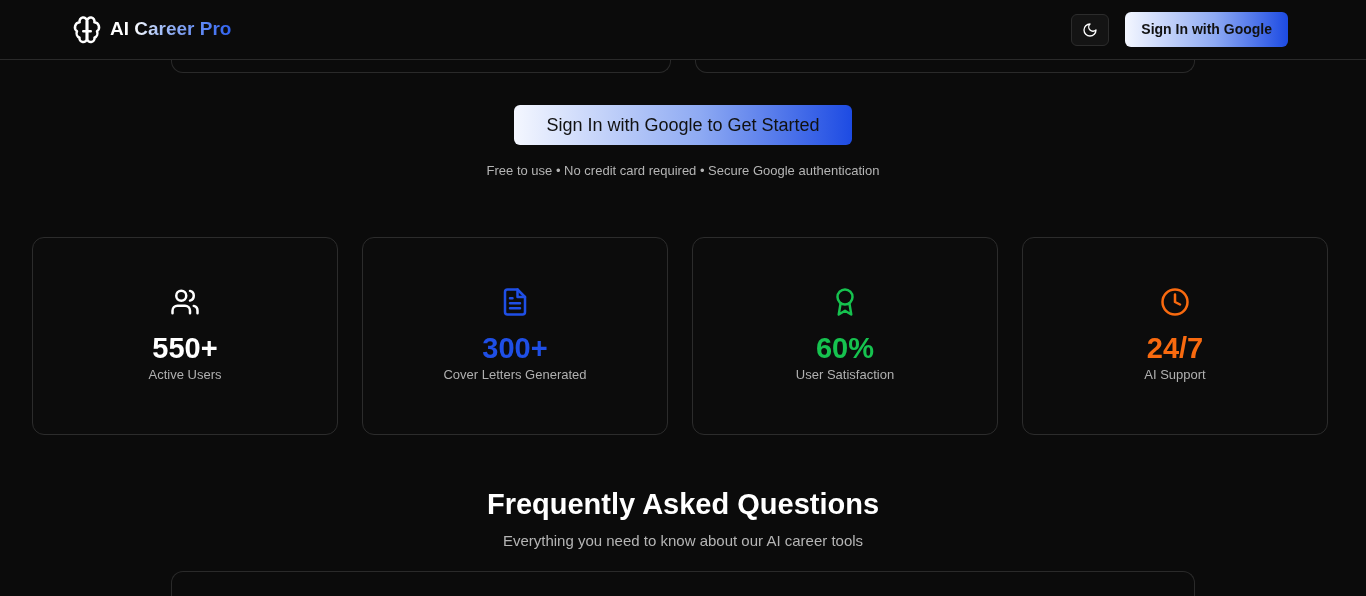 Image resolution: width=1366 pixels, height=596 pixels. Describe the element at coordinates (683, 125) in the screenshot. I see `get-started-button: Sign In with Google to Get Started` at that location.